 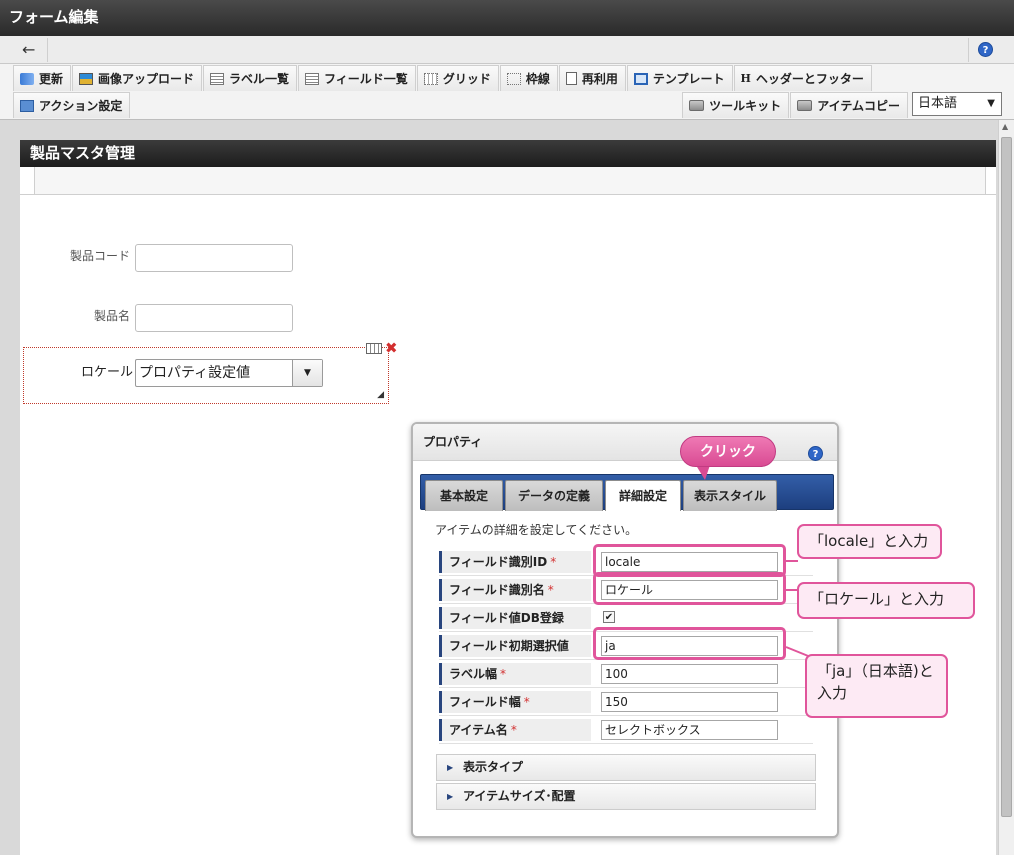 I want to click on back-button: ←, so click(x=30, y=50).